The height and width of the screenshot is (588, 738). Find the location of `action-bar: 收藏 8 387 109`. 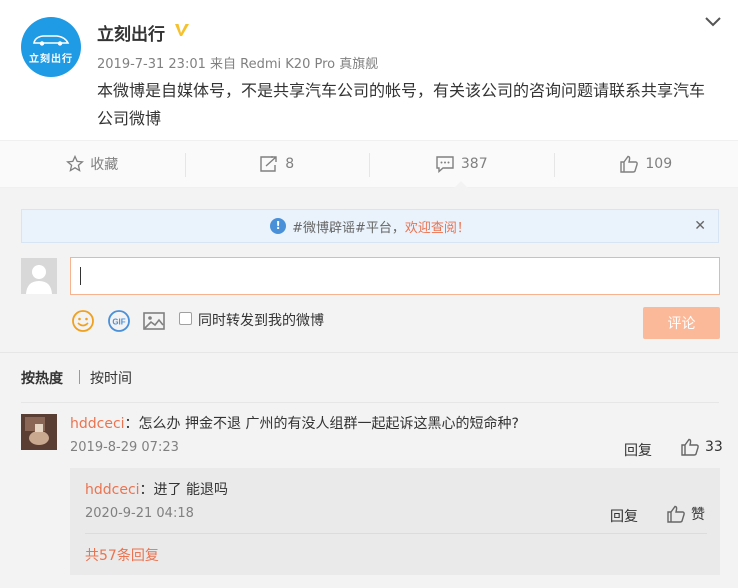

action-bar: 收藏 8 387 109 is located at coordinates (369, 164).